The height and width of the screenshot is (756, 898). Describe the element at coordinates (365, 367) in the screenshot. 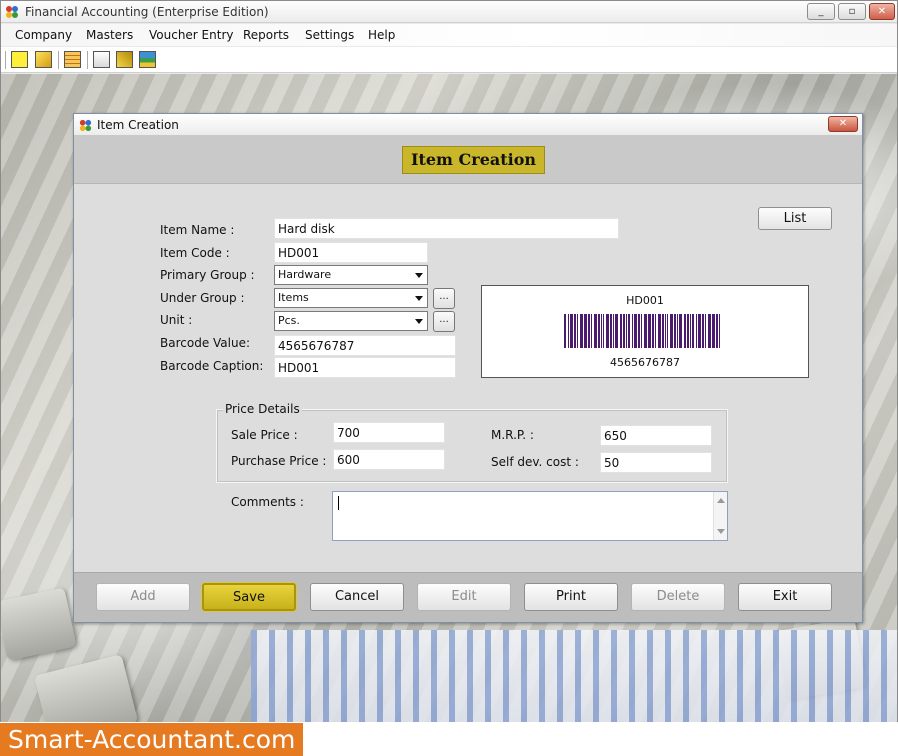

I see `barcode-caption-field: HD001` at that location.